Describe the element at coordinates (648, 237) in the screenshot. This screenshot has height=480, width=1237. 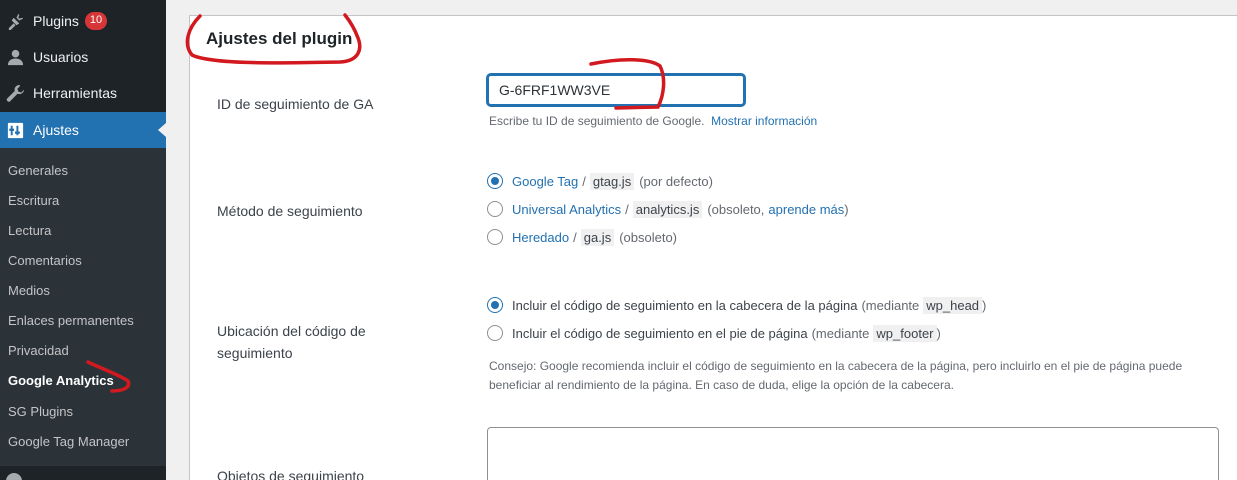
I see `note-obsolete: (obsoleto)` at that location.